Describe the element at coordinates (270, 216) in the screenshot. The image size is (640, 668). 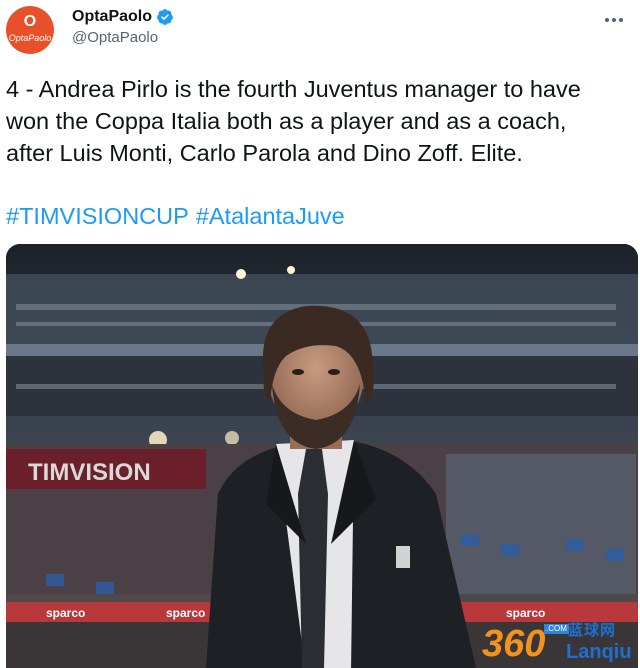
I see `hashtag-link: #AtalantaJuve` at that location.